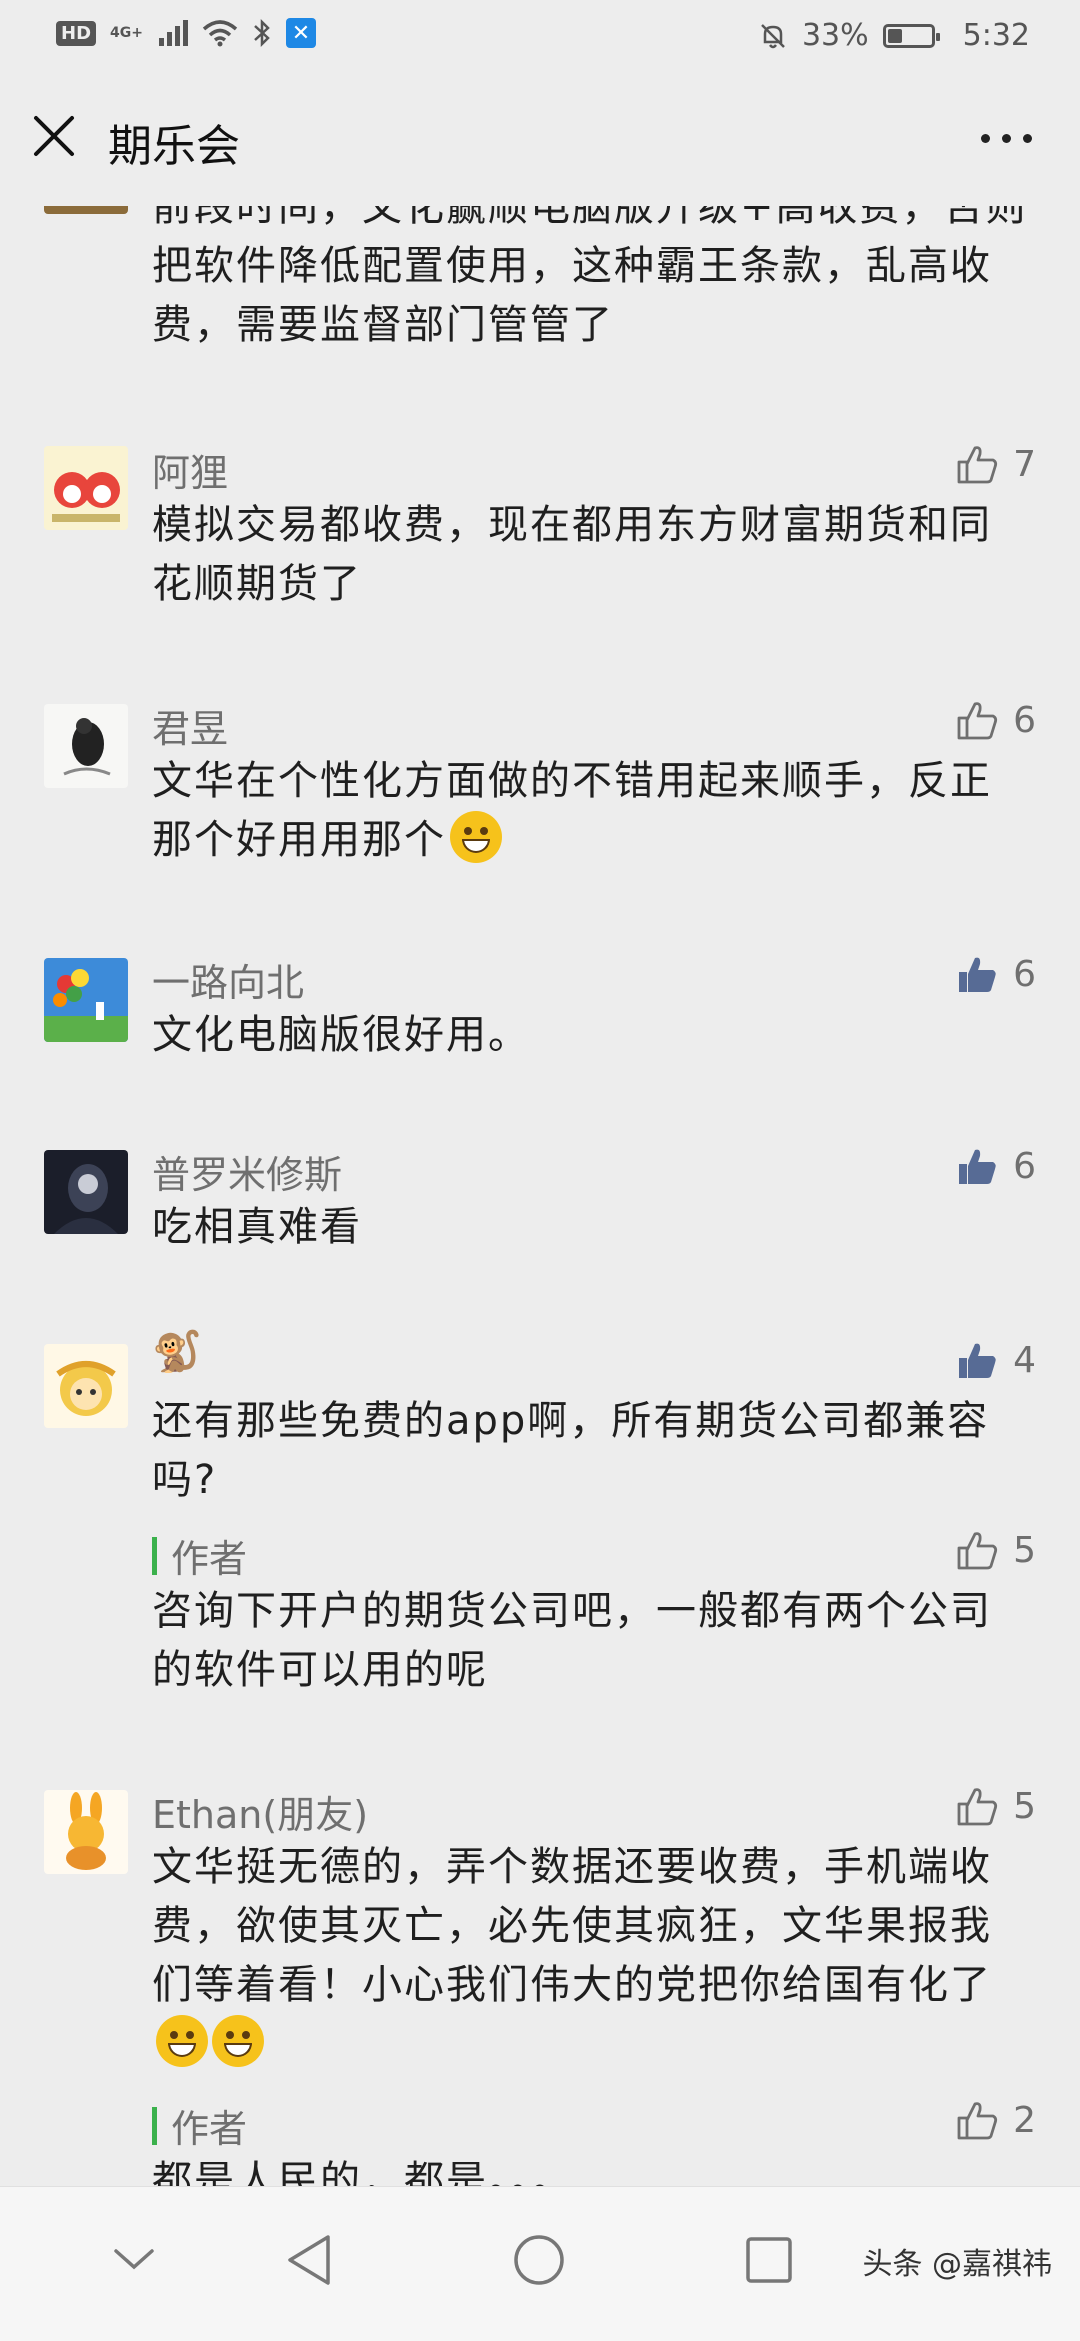 Image resolution: width=1080 pixels, height=2341 pixels. What do you see at coordinates (363, 2172) in the screenshot?
I see `reply-text: 都是人民的，都是。。。` at bounding box center [363, 2172].